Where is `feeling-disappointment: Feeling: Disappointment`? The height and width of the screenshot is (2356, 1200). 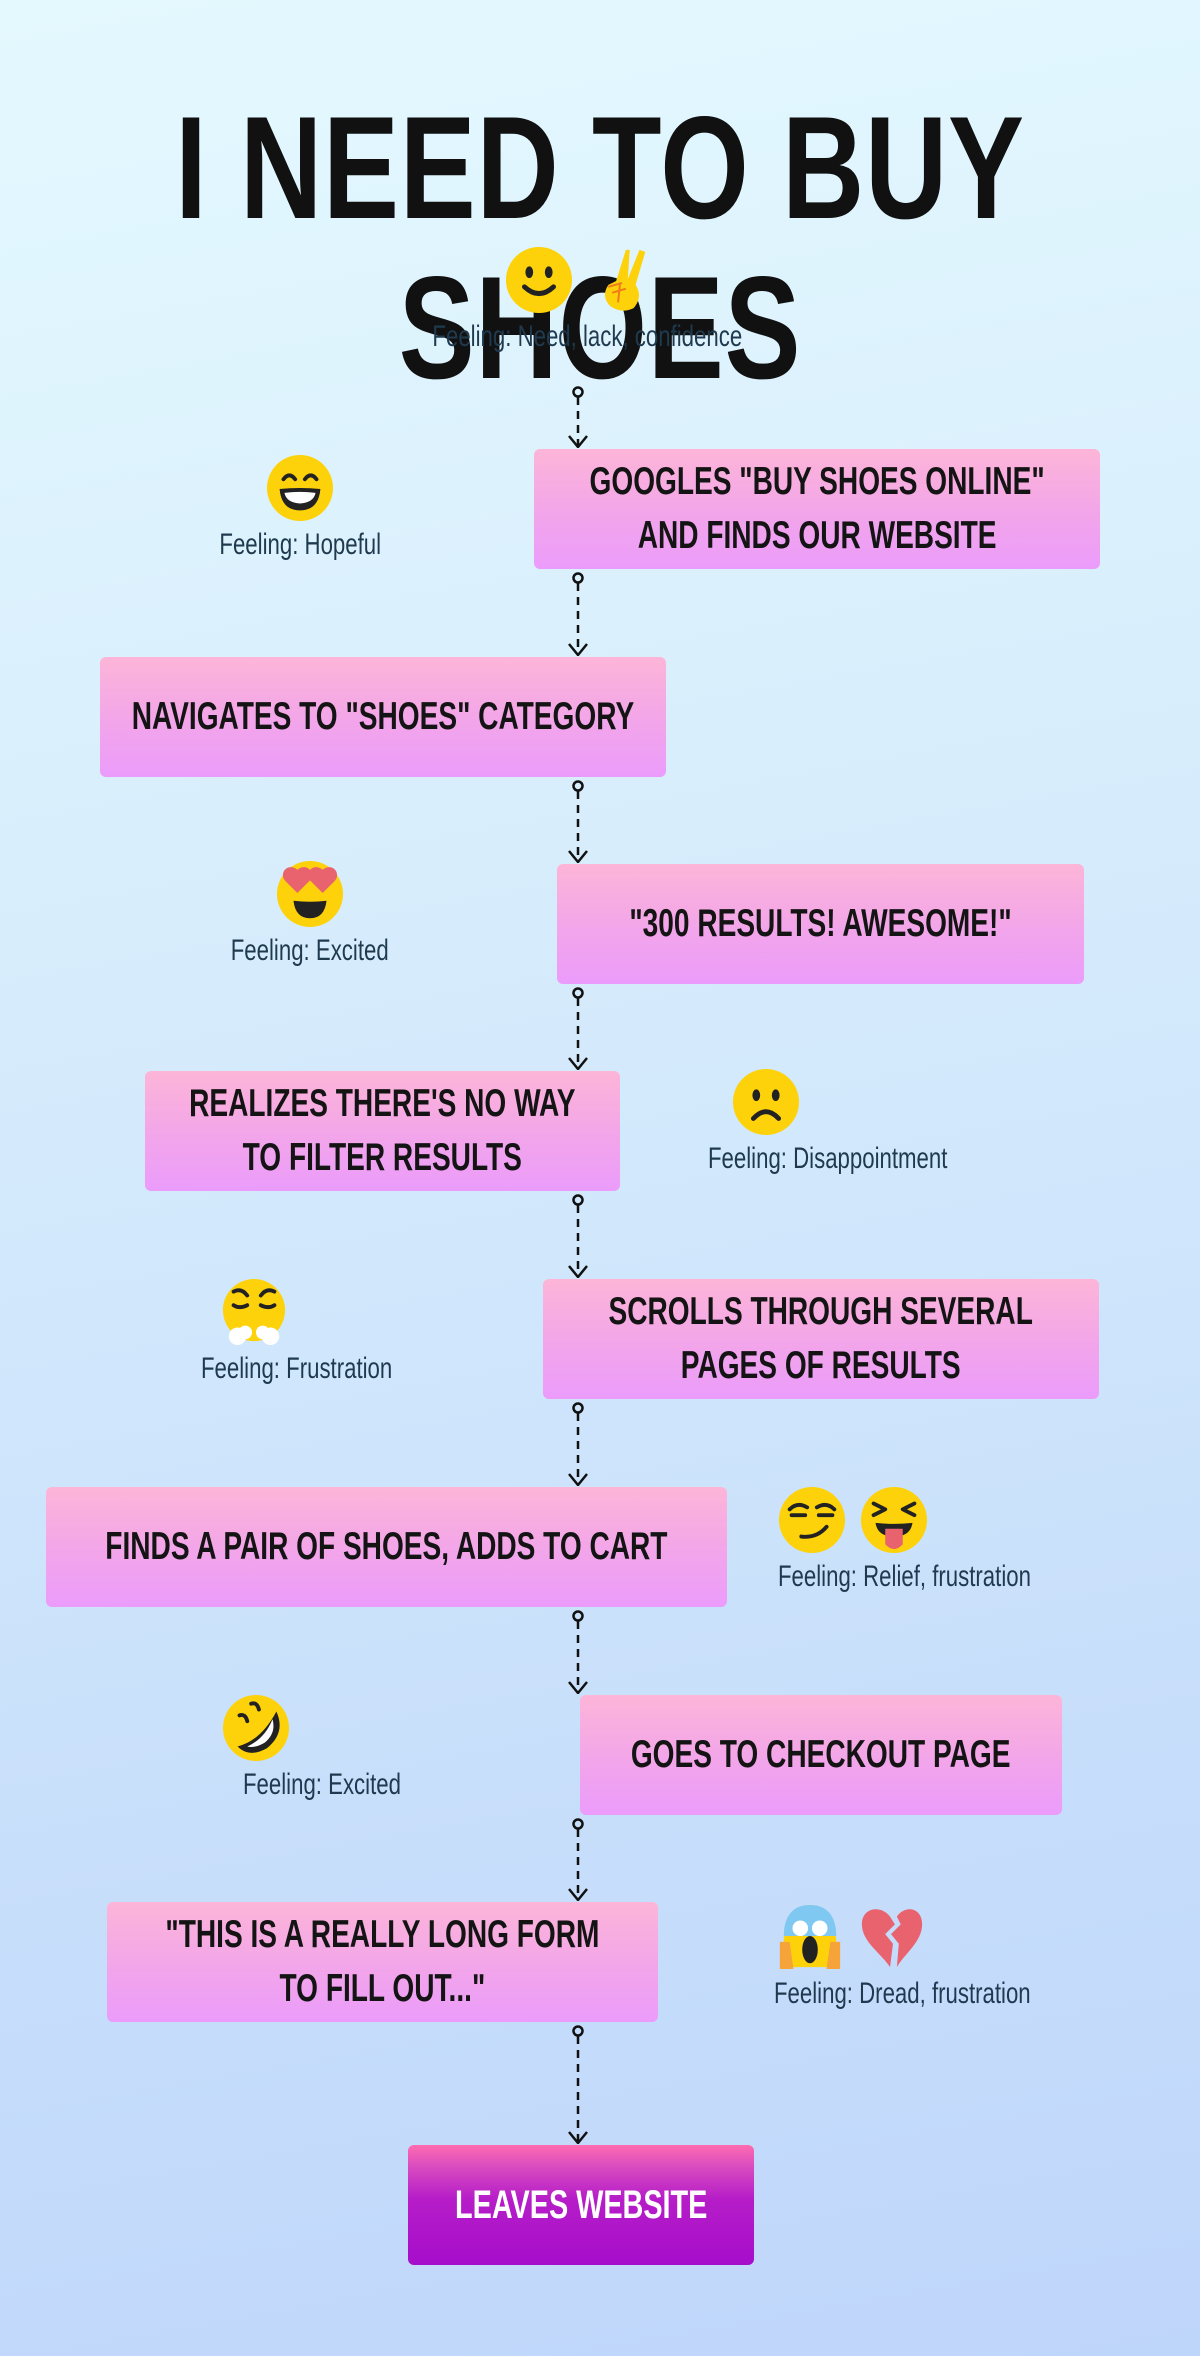 feeling-disappointment: Feeling: Disappointment is located at coordinates (870, 1122).